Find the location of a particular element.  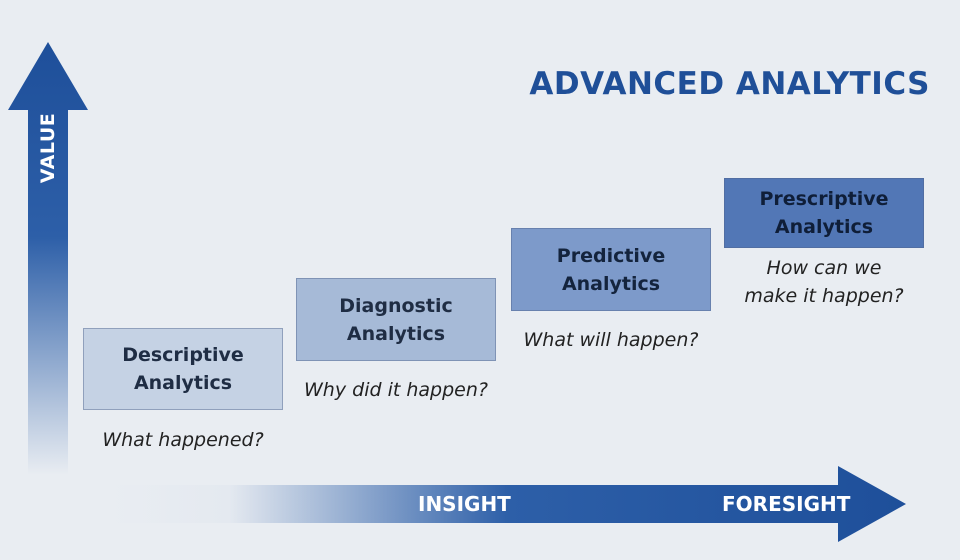

question-line: How can we is located at coordinates (824, 268).